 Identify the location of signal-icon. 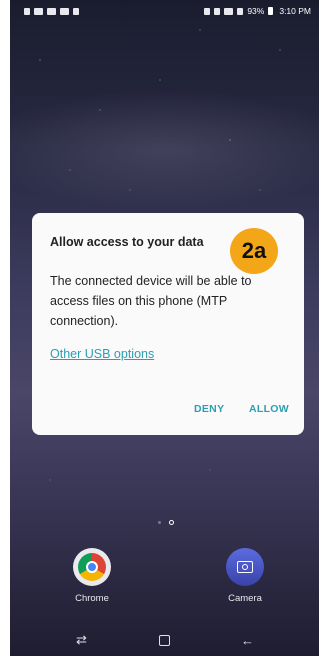
(240, 11).